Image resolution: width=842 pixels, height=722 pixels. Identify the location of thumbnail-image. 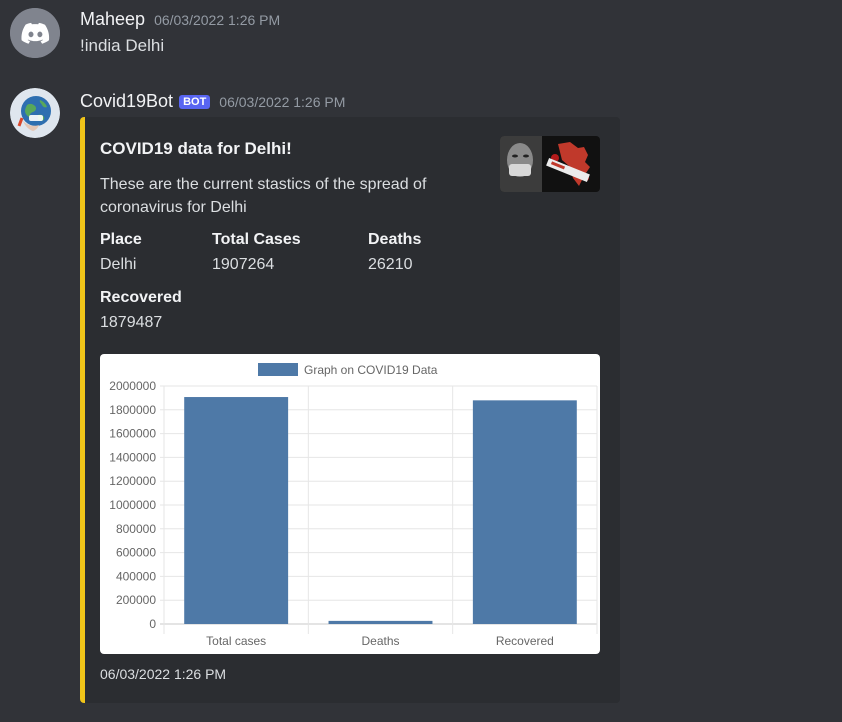
(550, 164).